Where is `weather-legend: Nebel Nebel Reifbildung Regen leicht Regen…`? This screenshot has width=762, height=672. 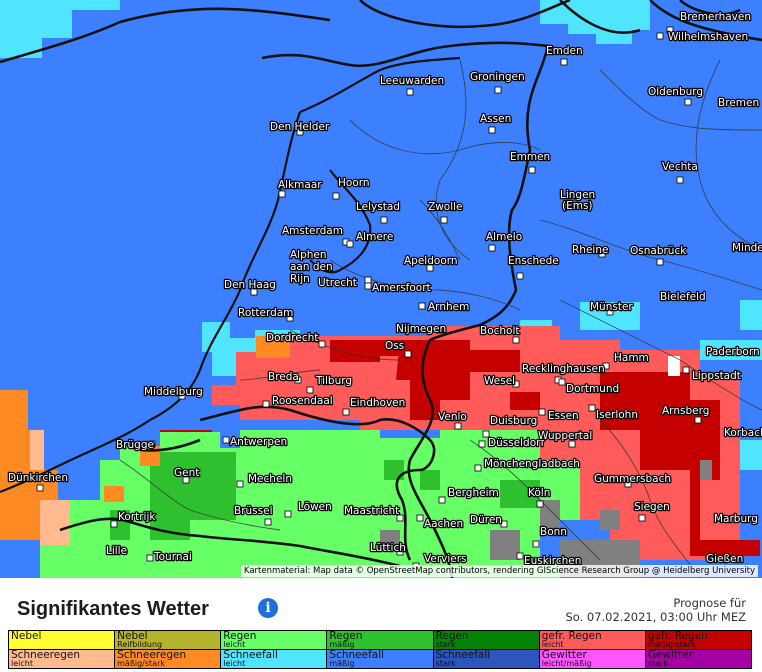 weather-legend: Nebel Nebel Reifbildung Regen leicht Regen… is located at coordinates (380, 649).